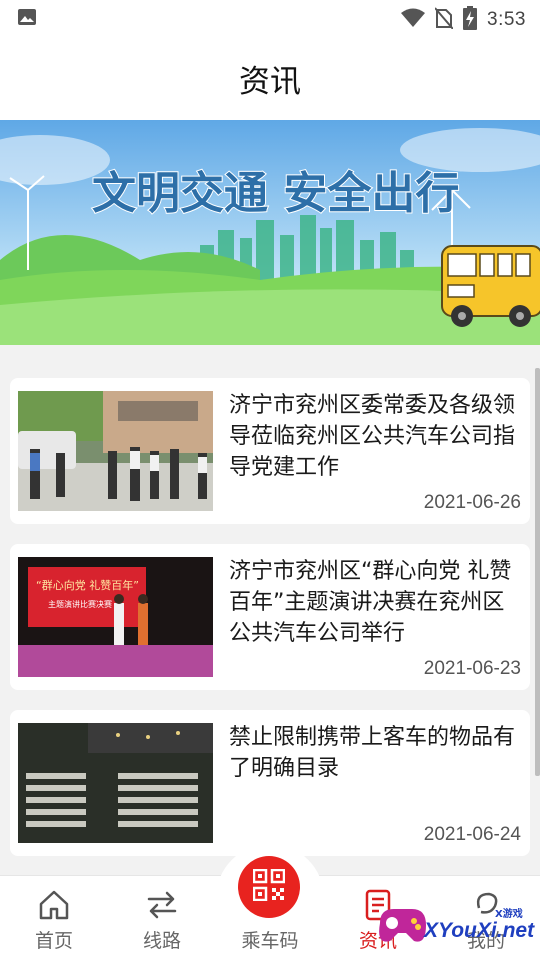 This screenshot has width=540, height=961. I want to click on news-title: 禁止限制携带上客车的物品有了明确目录, so click(372, 753).